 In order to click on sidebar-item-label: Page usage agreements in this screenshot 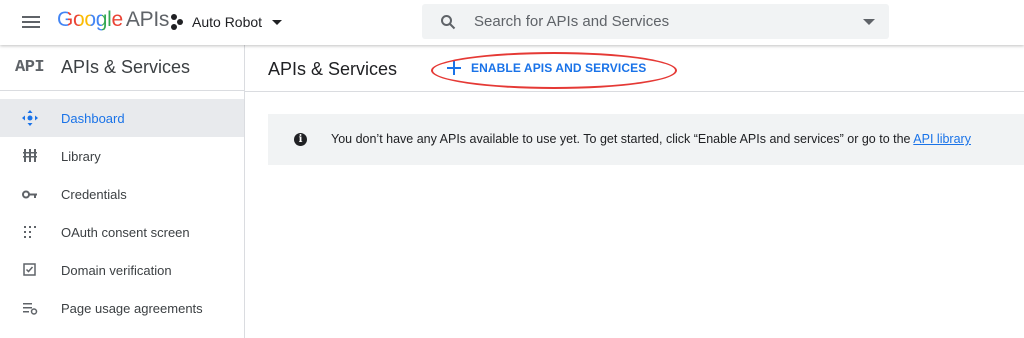, I will do `click(132, 308)`.